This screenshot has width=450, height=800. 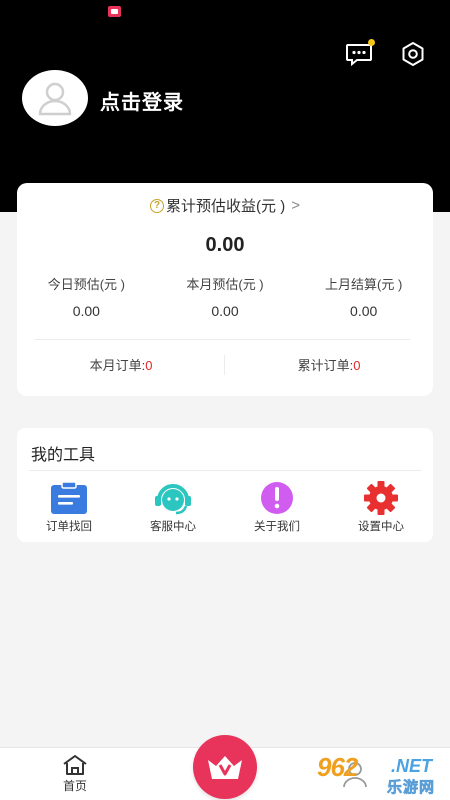 I want to click on stat-label: 本月预估(元 ), so click(x=225, y=284).